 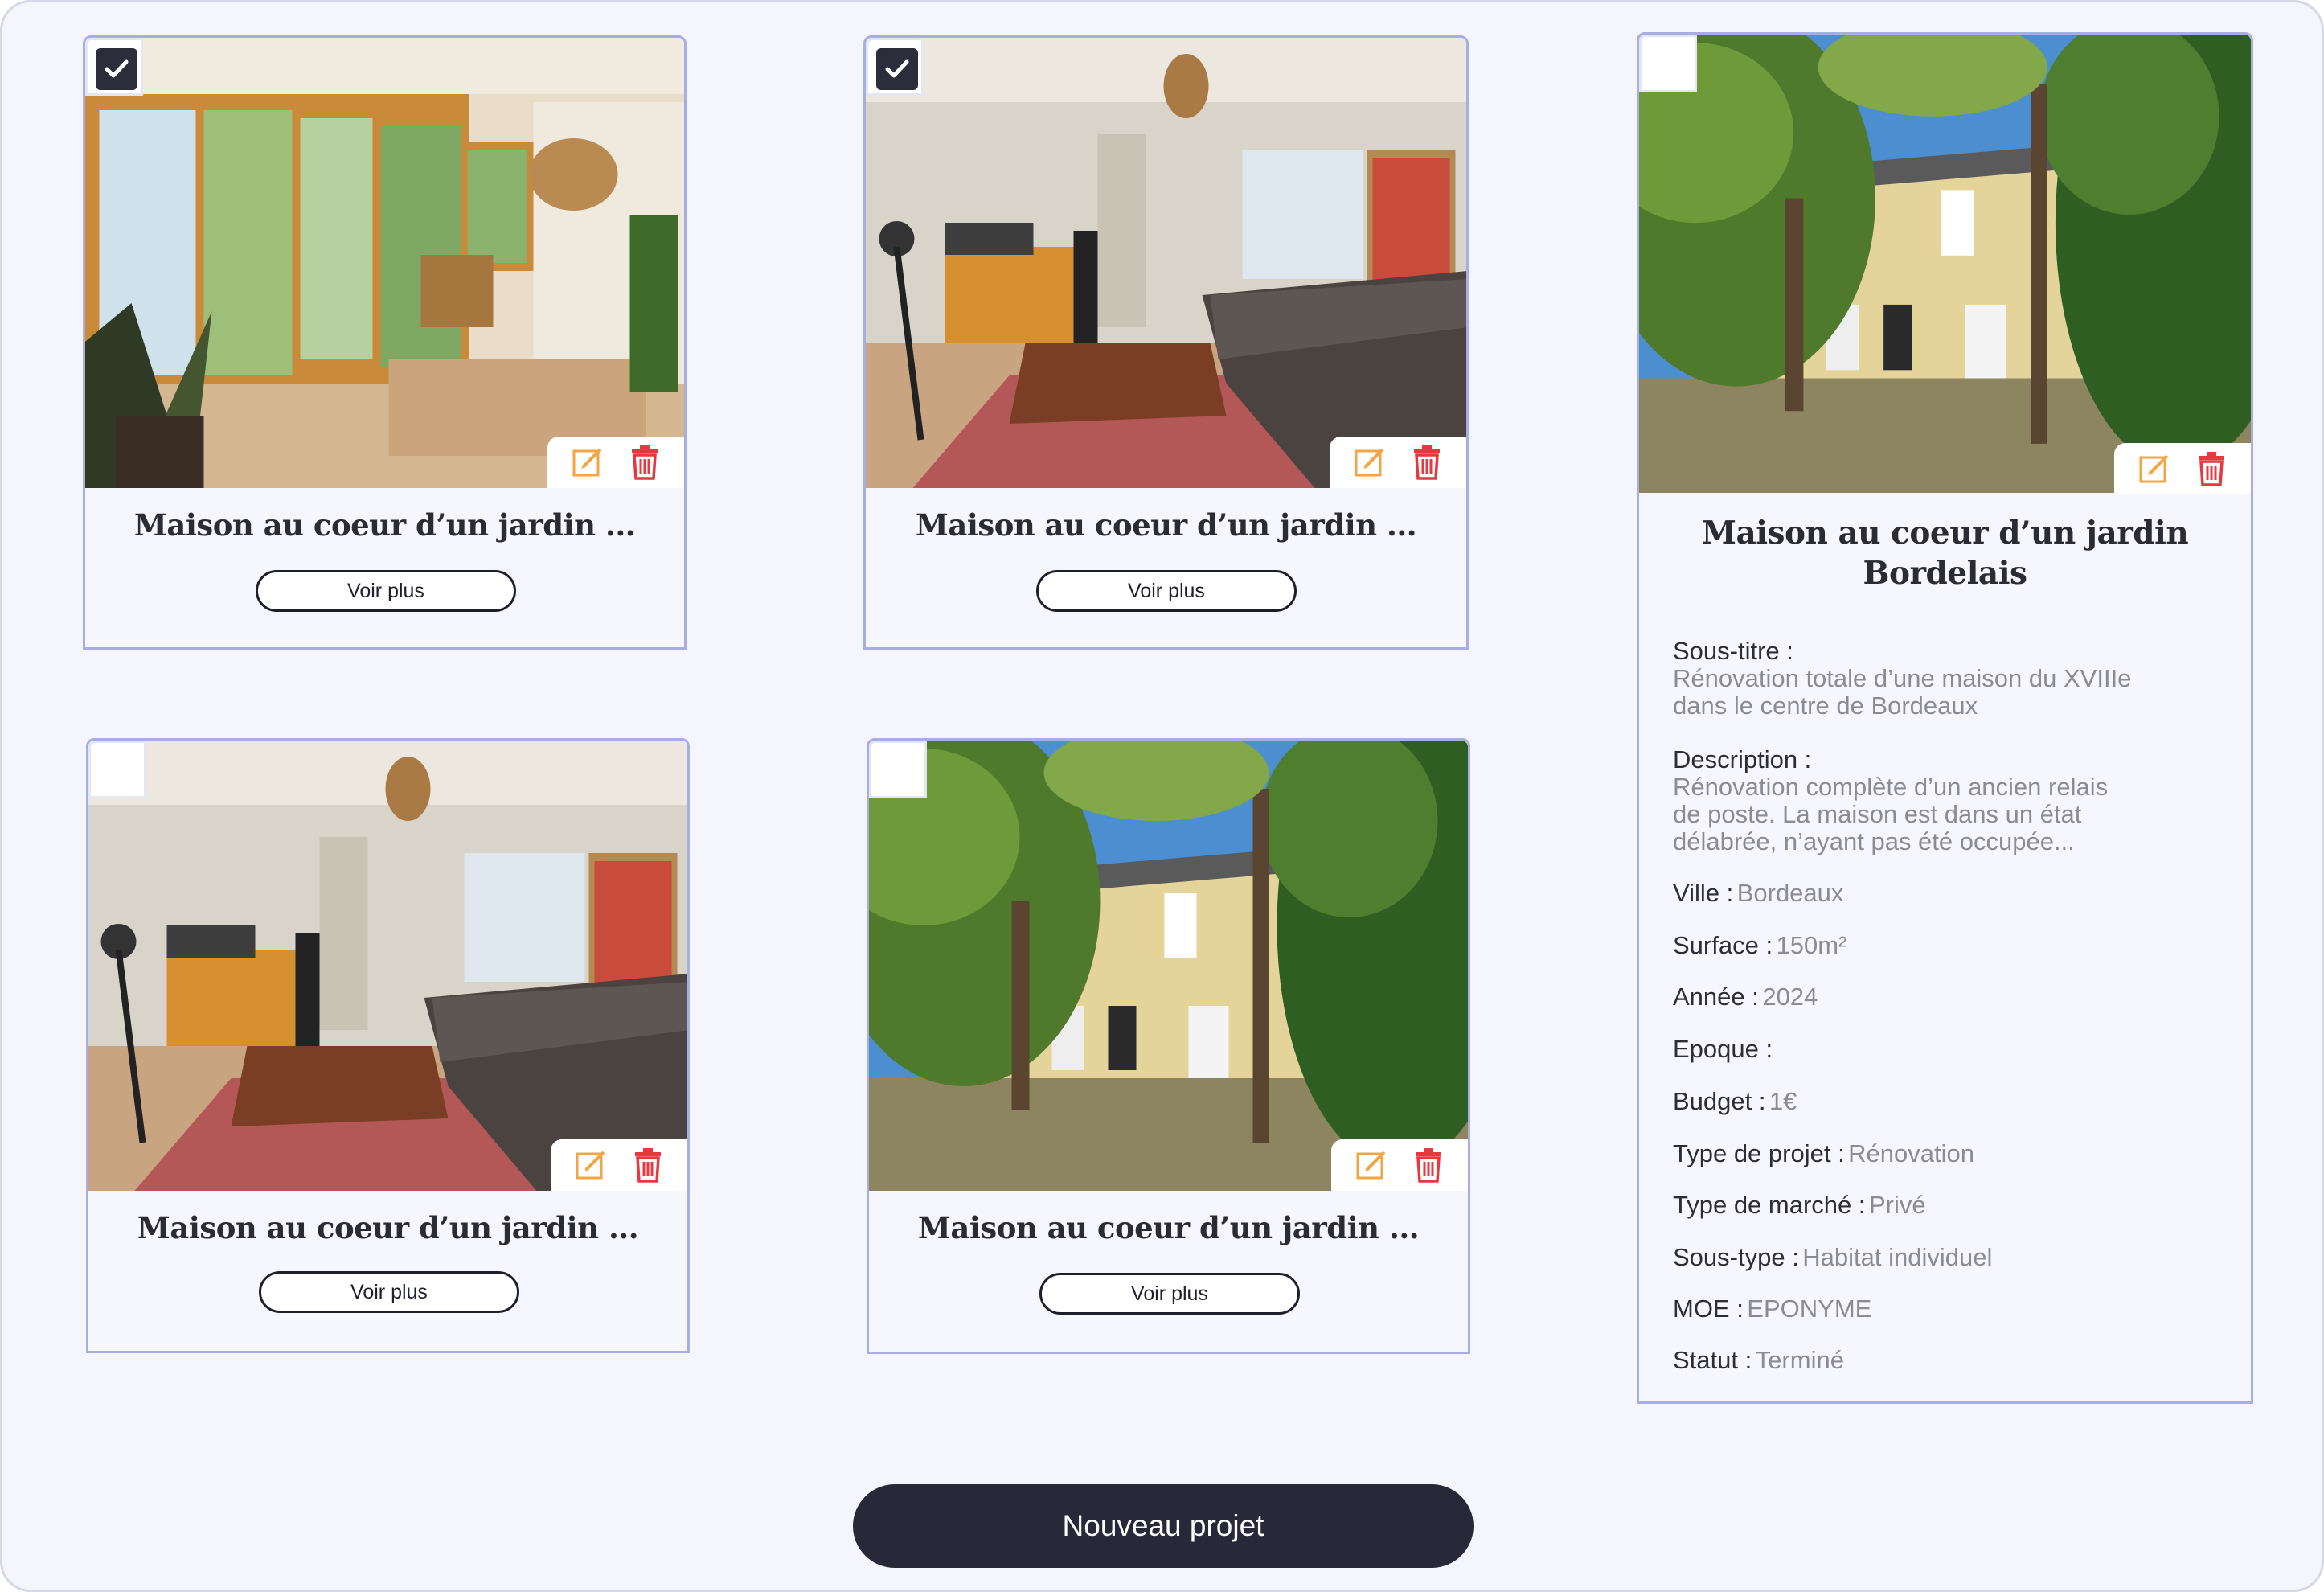 I want to click on field-label: MOE :, so click(x=1708, y=1309).